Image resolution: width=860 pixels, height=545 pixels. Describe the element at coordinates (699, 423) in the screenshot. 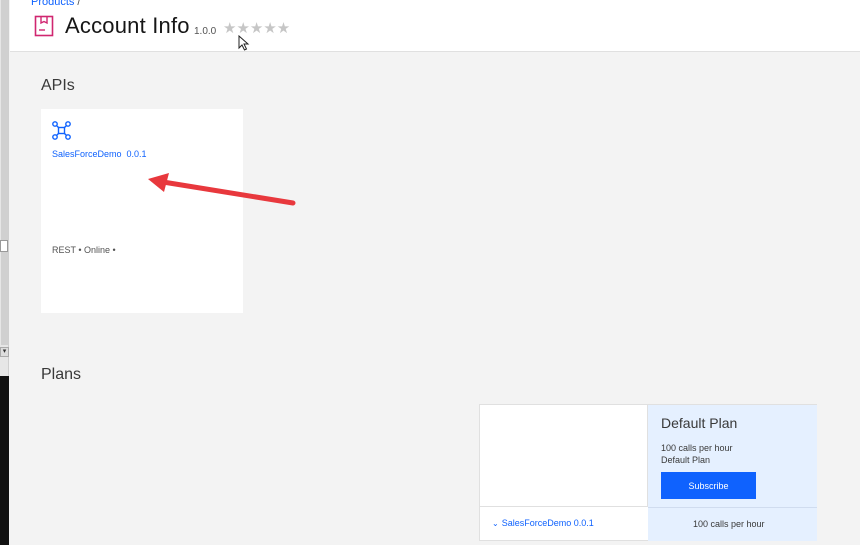

I see `plan-name: Default Plan` at that location.